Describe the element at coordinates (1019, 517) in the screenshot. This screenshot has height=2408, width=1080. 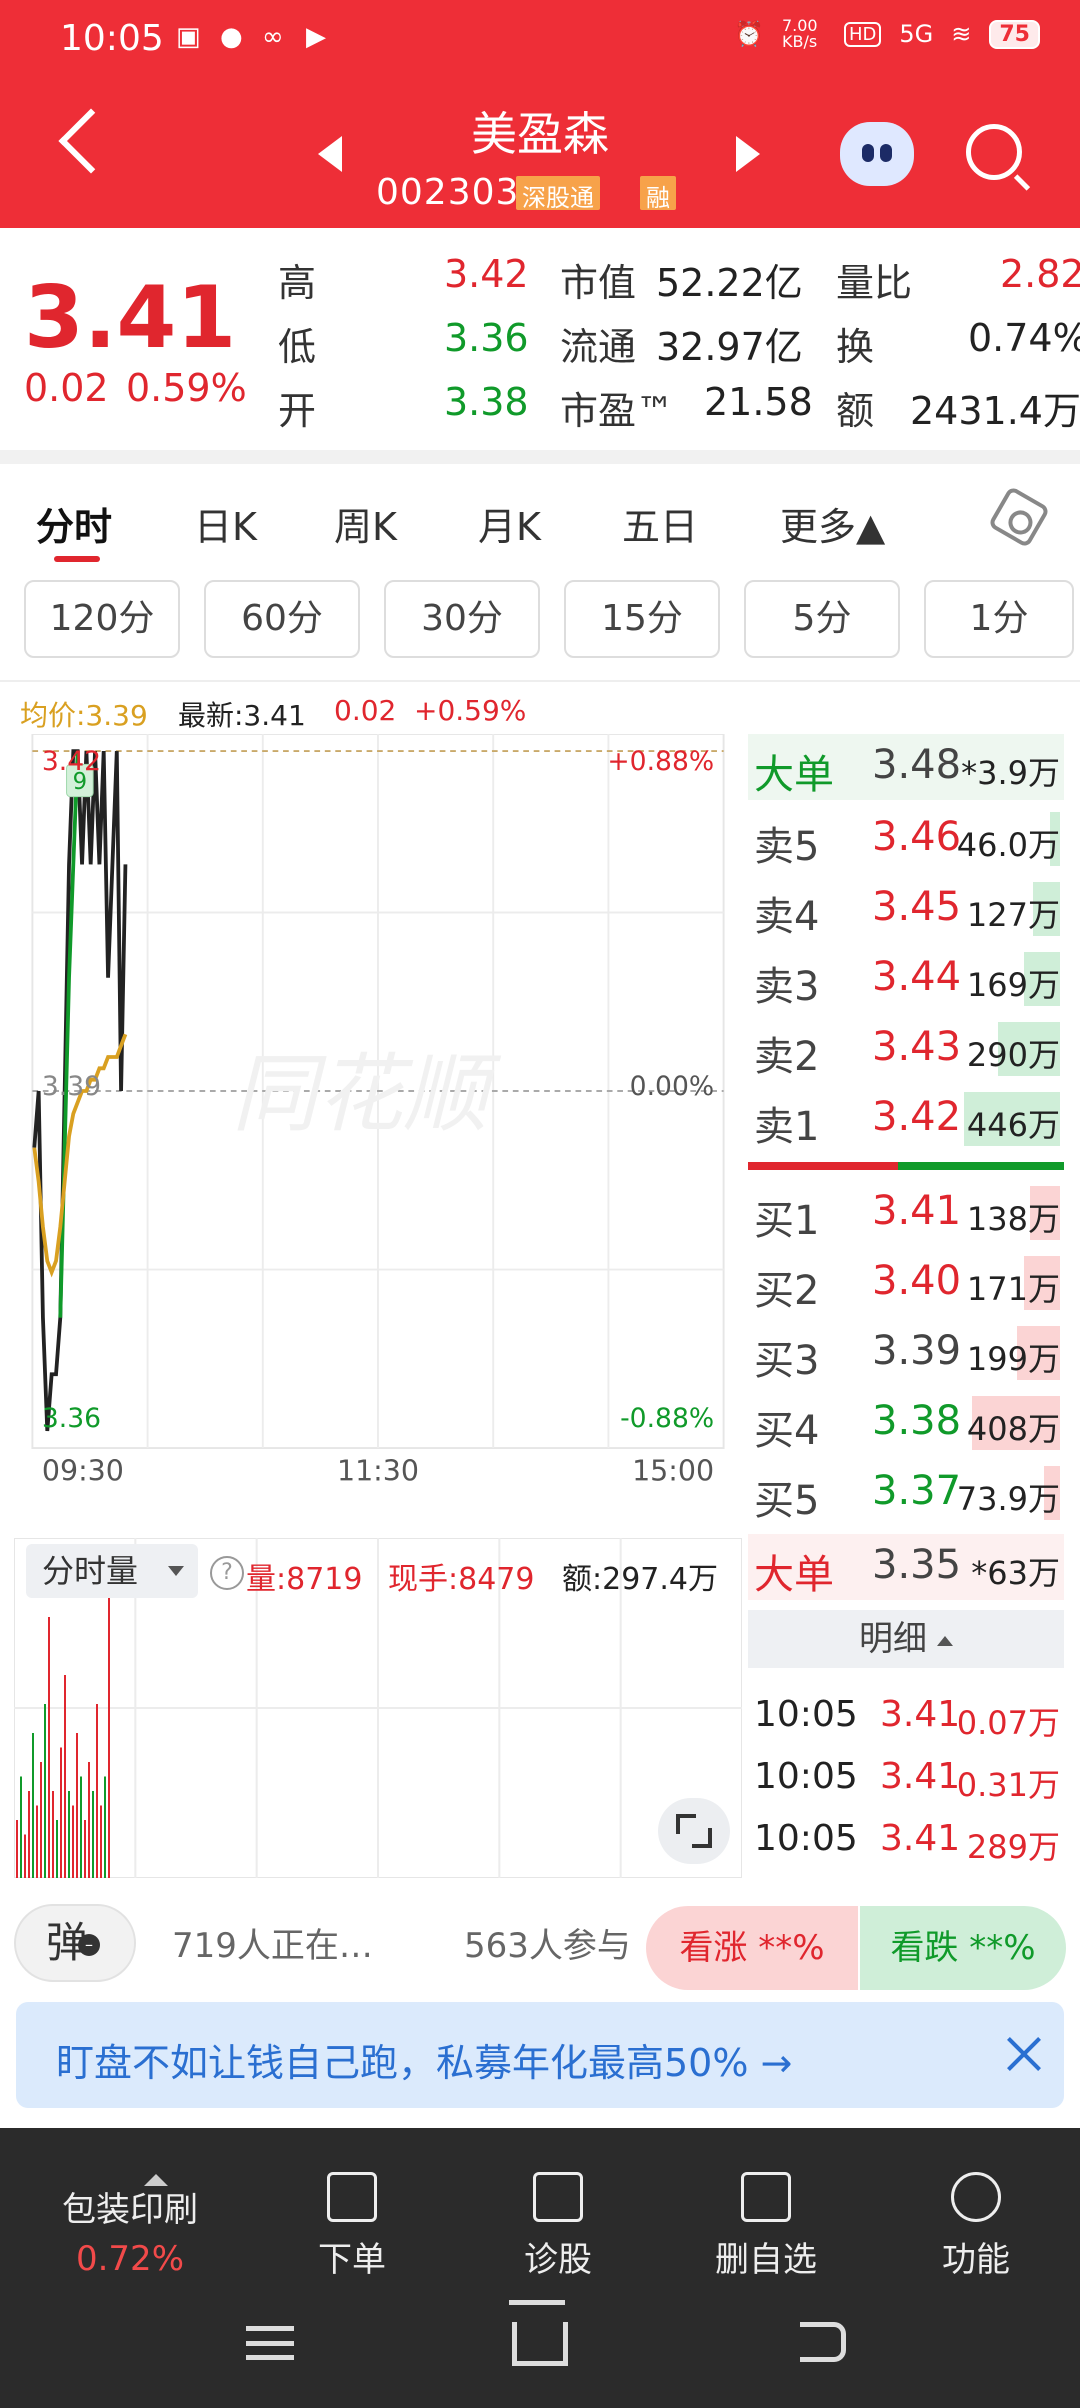
I see `settings-hex-icon` at that location.